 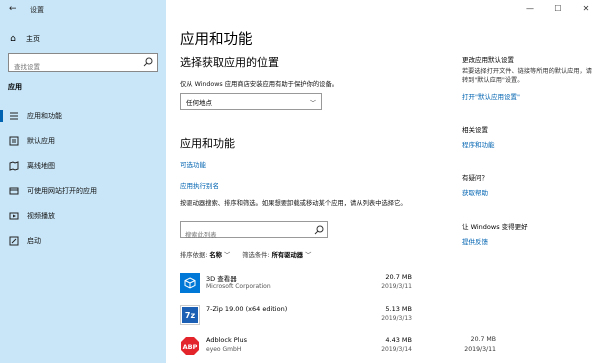 What do you see at coordinates (475, 130) in the screenshot?
I see `related-settings-title: 相关设置` at bounding box center [475, 130].